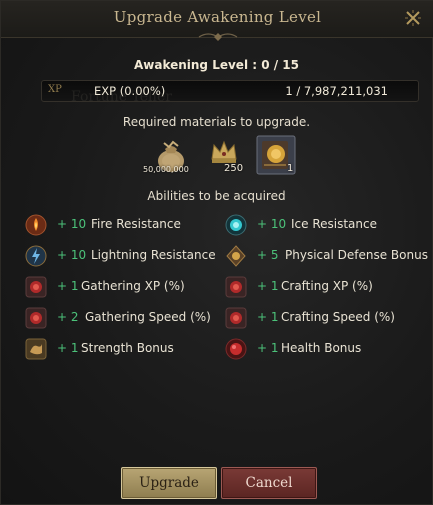 The height and width of the screenshot is (505, 433). I want to click on ability-gathering-xp: + 1 Gathering XP (%), so click(130, 288).